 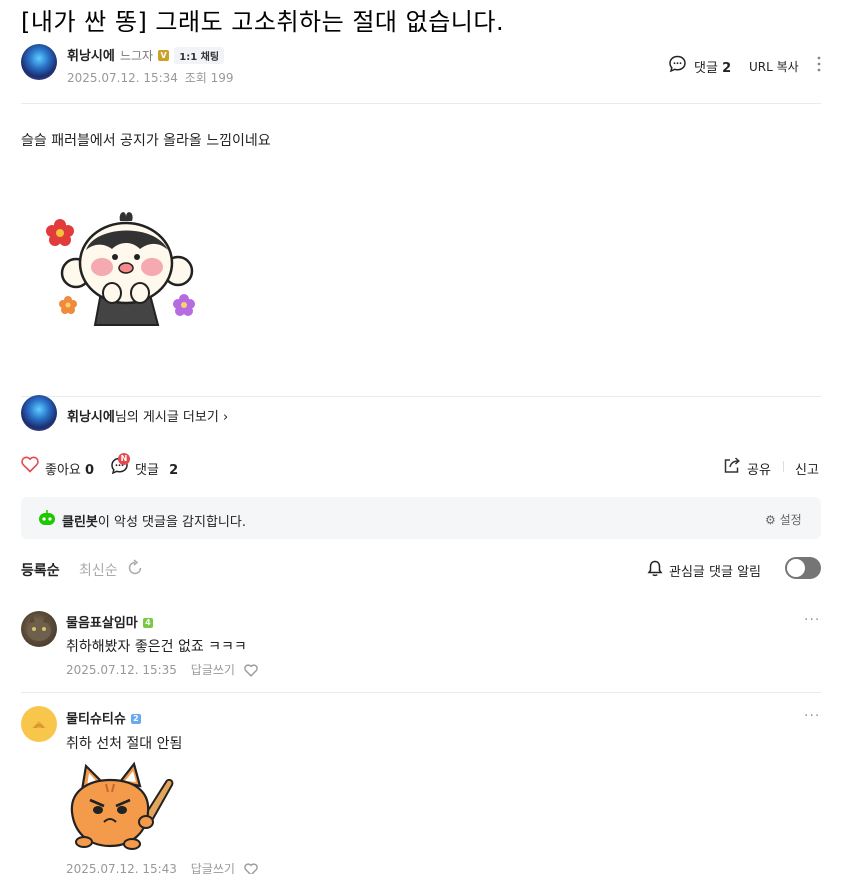 I want to click on cleanbot-settings-button: ⚙ 설정, so click(x=783, y=519).